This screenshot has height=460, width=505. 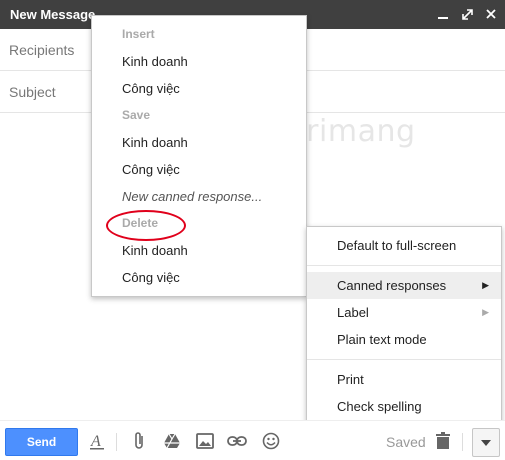 What do you see at coordinates (467, 14) in the screenshot?
I see `expand-icon` at bounding box center [467, 14].